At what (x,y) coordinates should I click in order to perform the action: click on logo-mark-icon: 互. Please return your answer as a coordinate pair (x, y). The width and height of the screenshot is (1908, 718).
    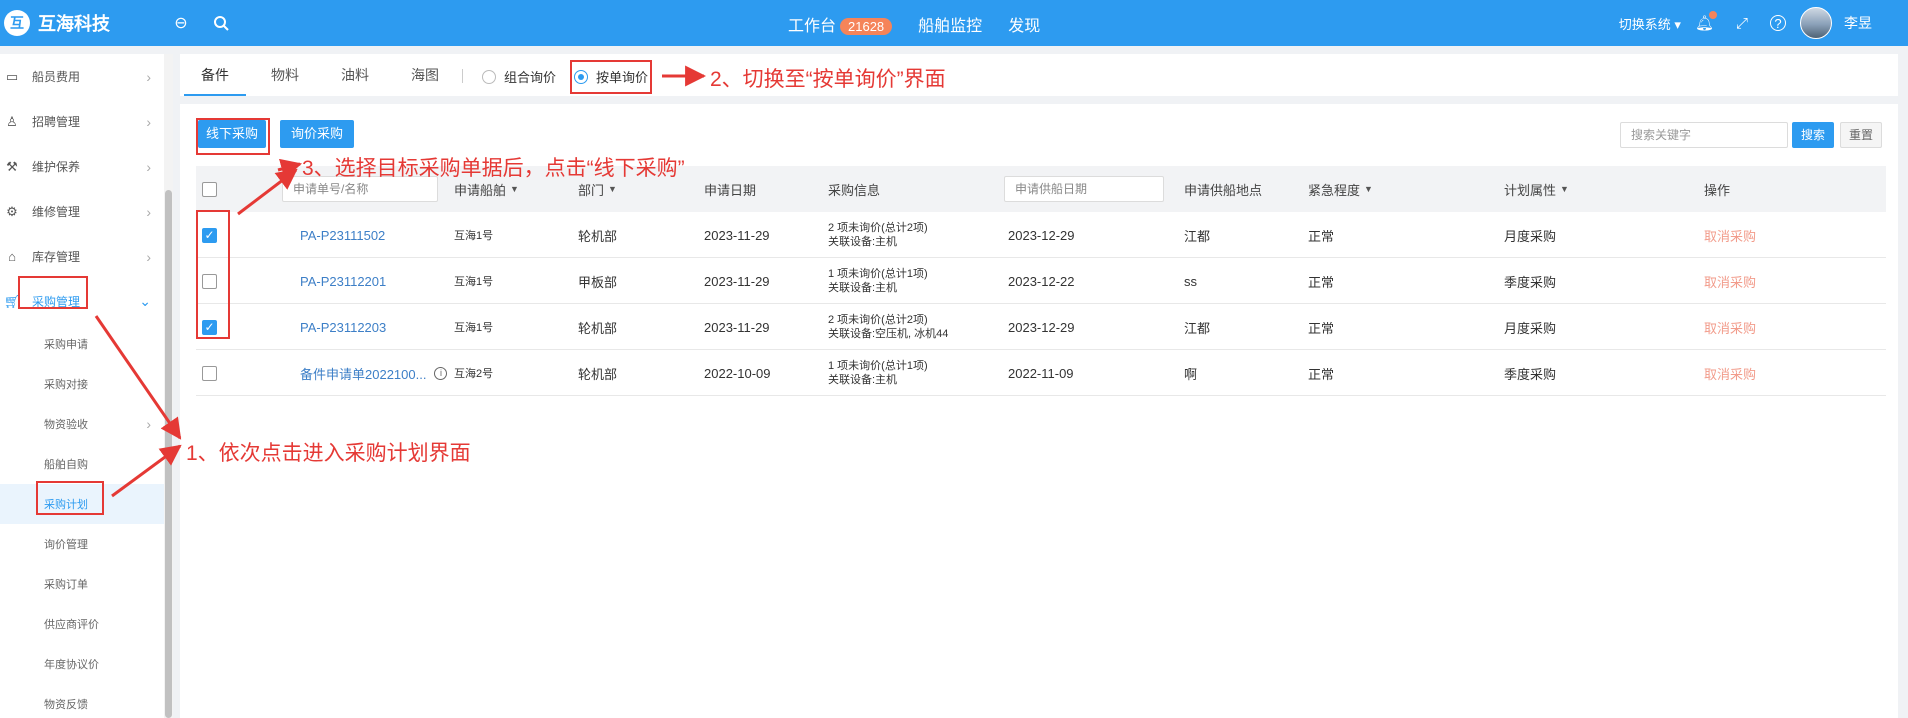
    Looking at the image, I should click on (17, 23).